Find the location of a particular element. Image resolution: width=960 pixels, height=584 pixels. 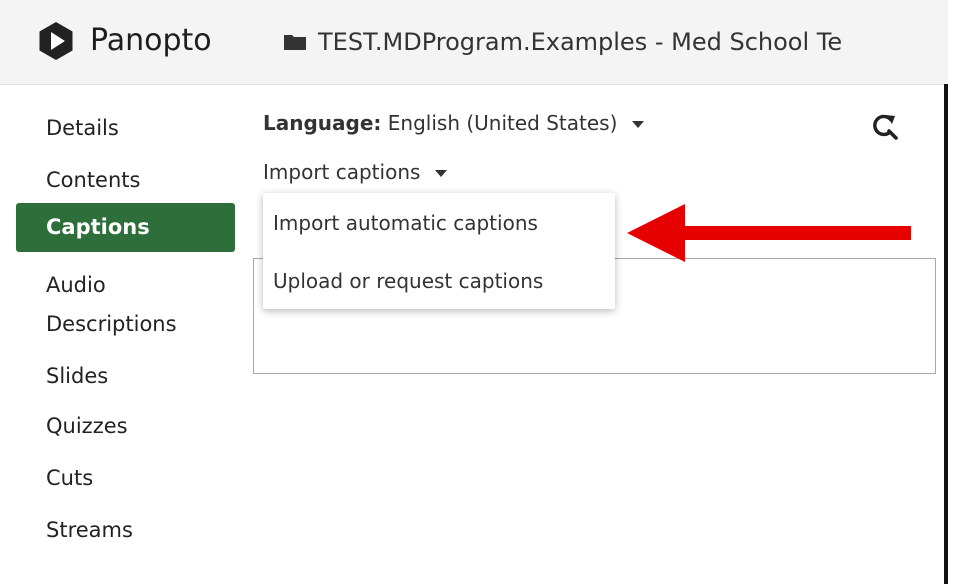

language-value: English (United States) is located at coordinates (502, 123).